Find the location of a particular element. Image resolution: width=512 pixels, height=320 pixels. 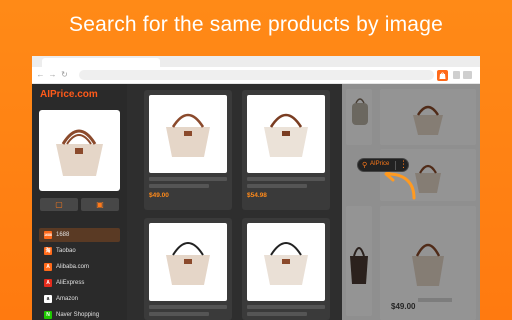

aliexpress-icon: A is located at coordinates (48, 283).